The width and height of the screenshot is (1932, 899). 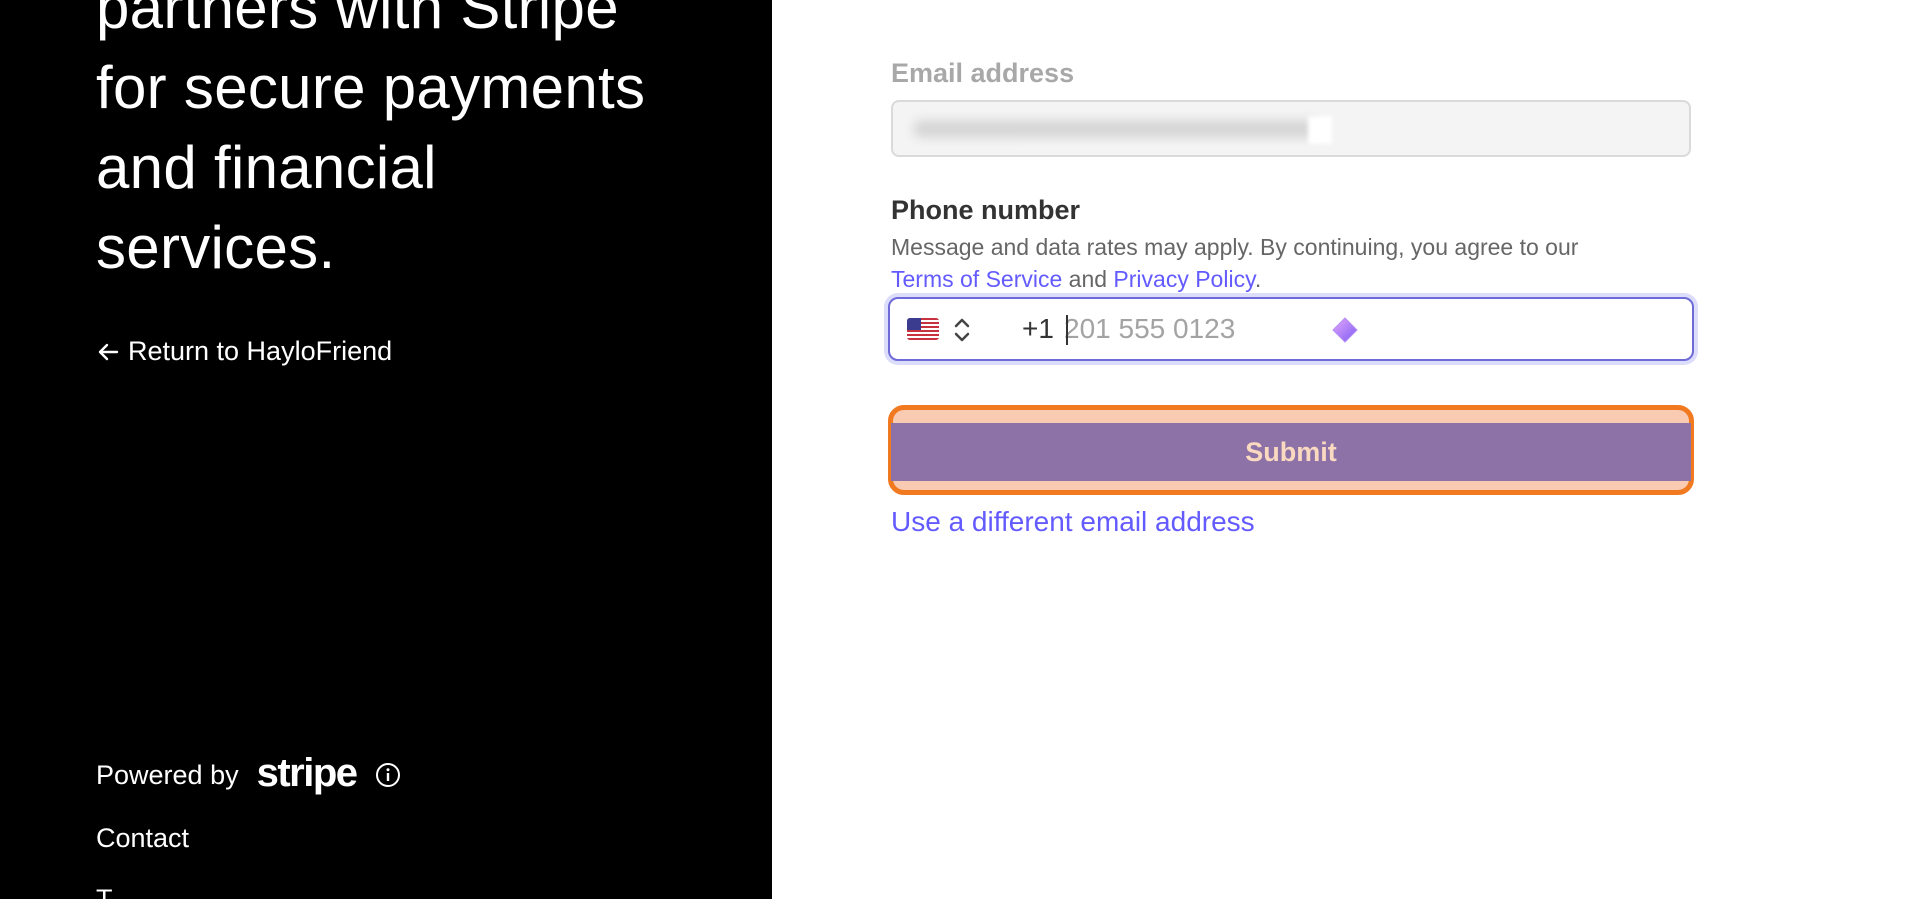 I want to click on email-label: Email address, so click(x=983, y=73).